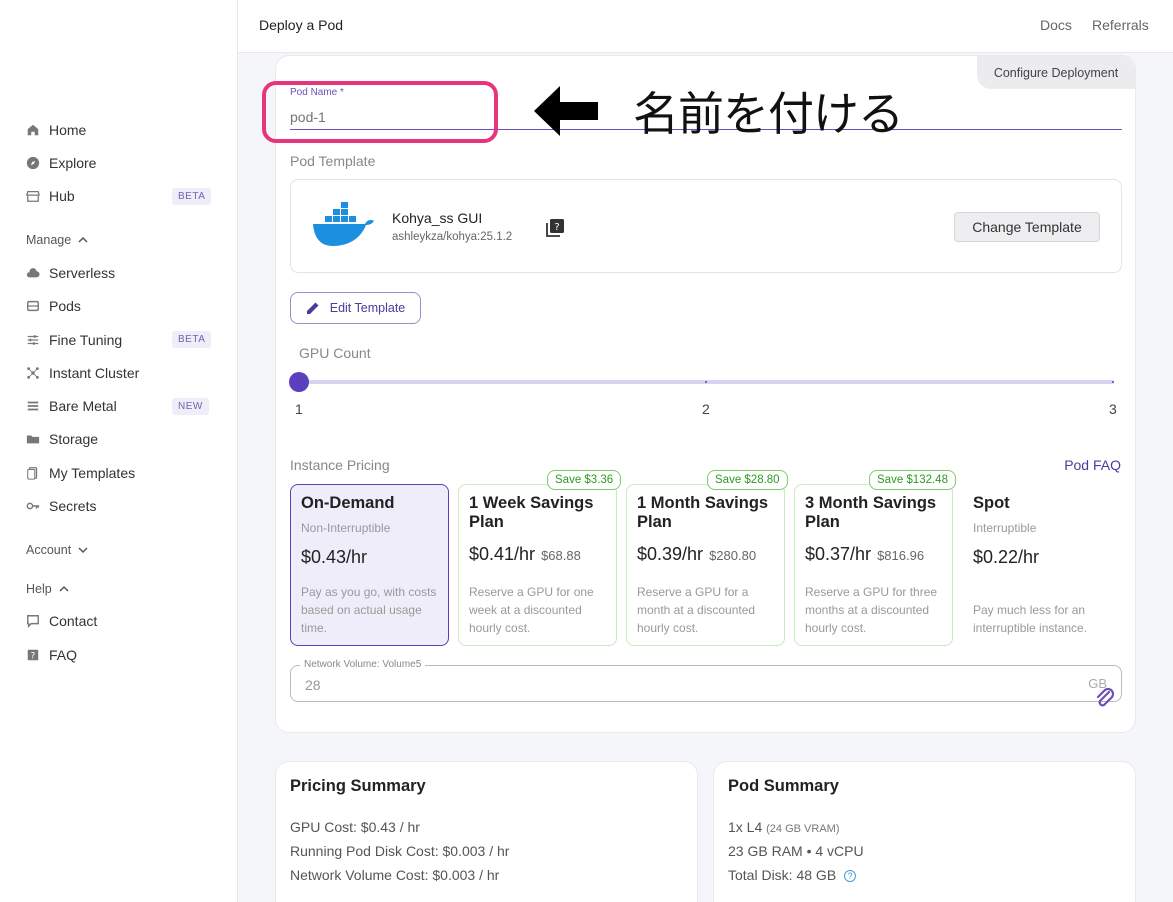  What do you see at coordinates (73, 163) in the screenshot?
I see `sidebar-item-label: Explore` at bounding box center [73, 163].